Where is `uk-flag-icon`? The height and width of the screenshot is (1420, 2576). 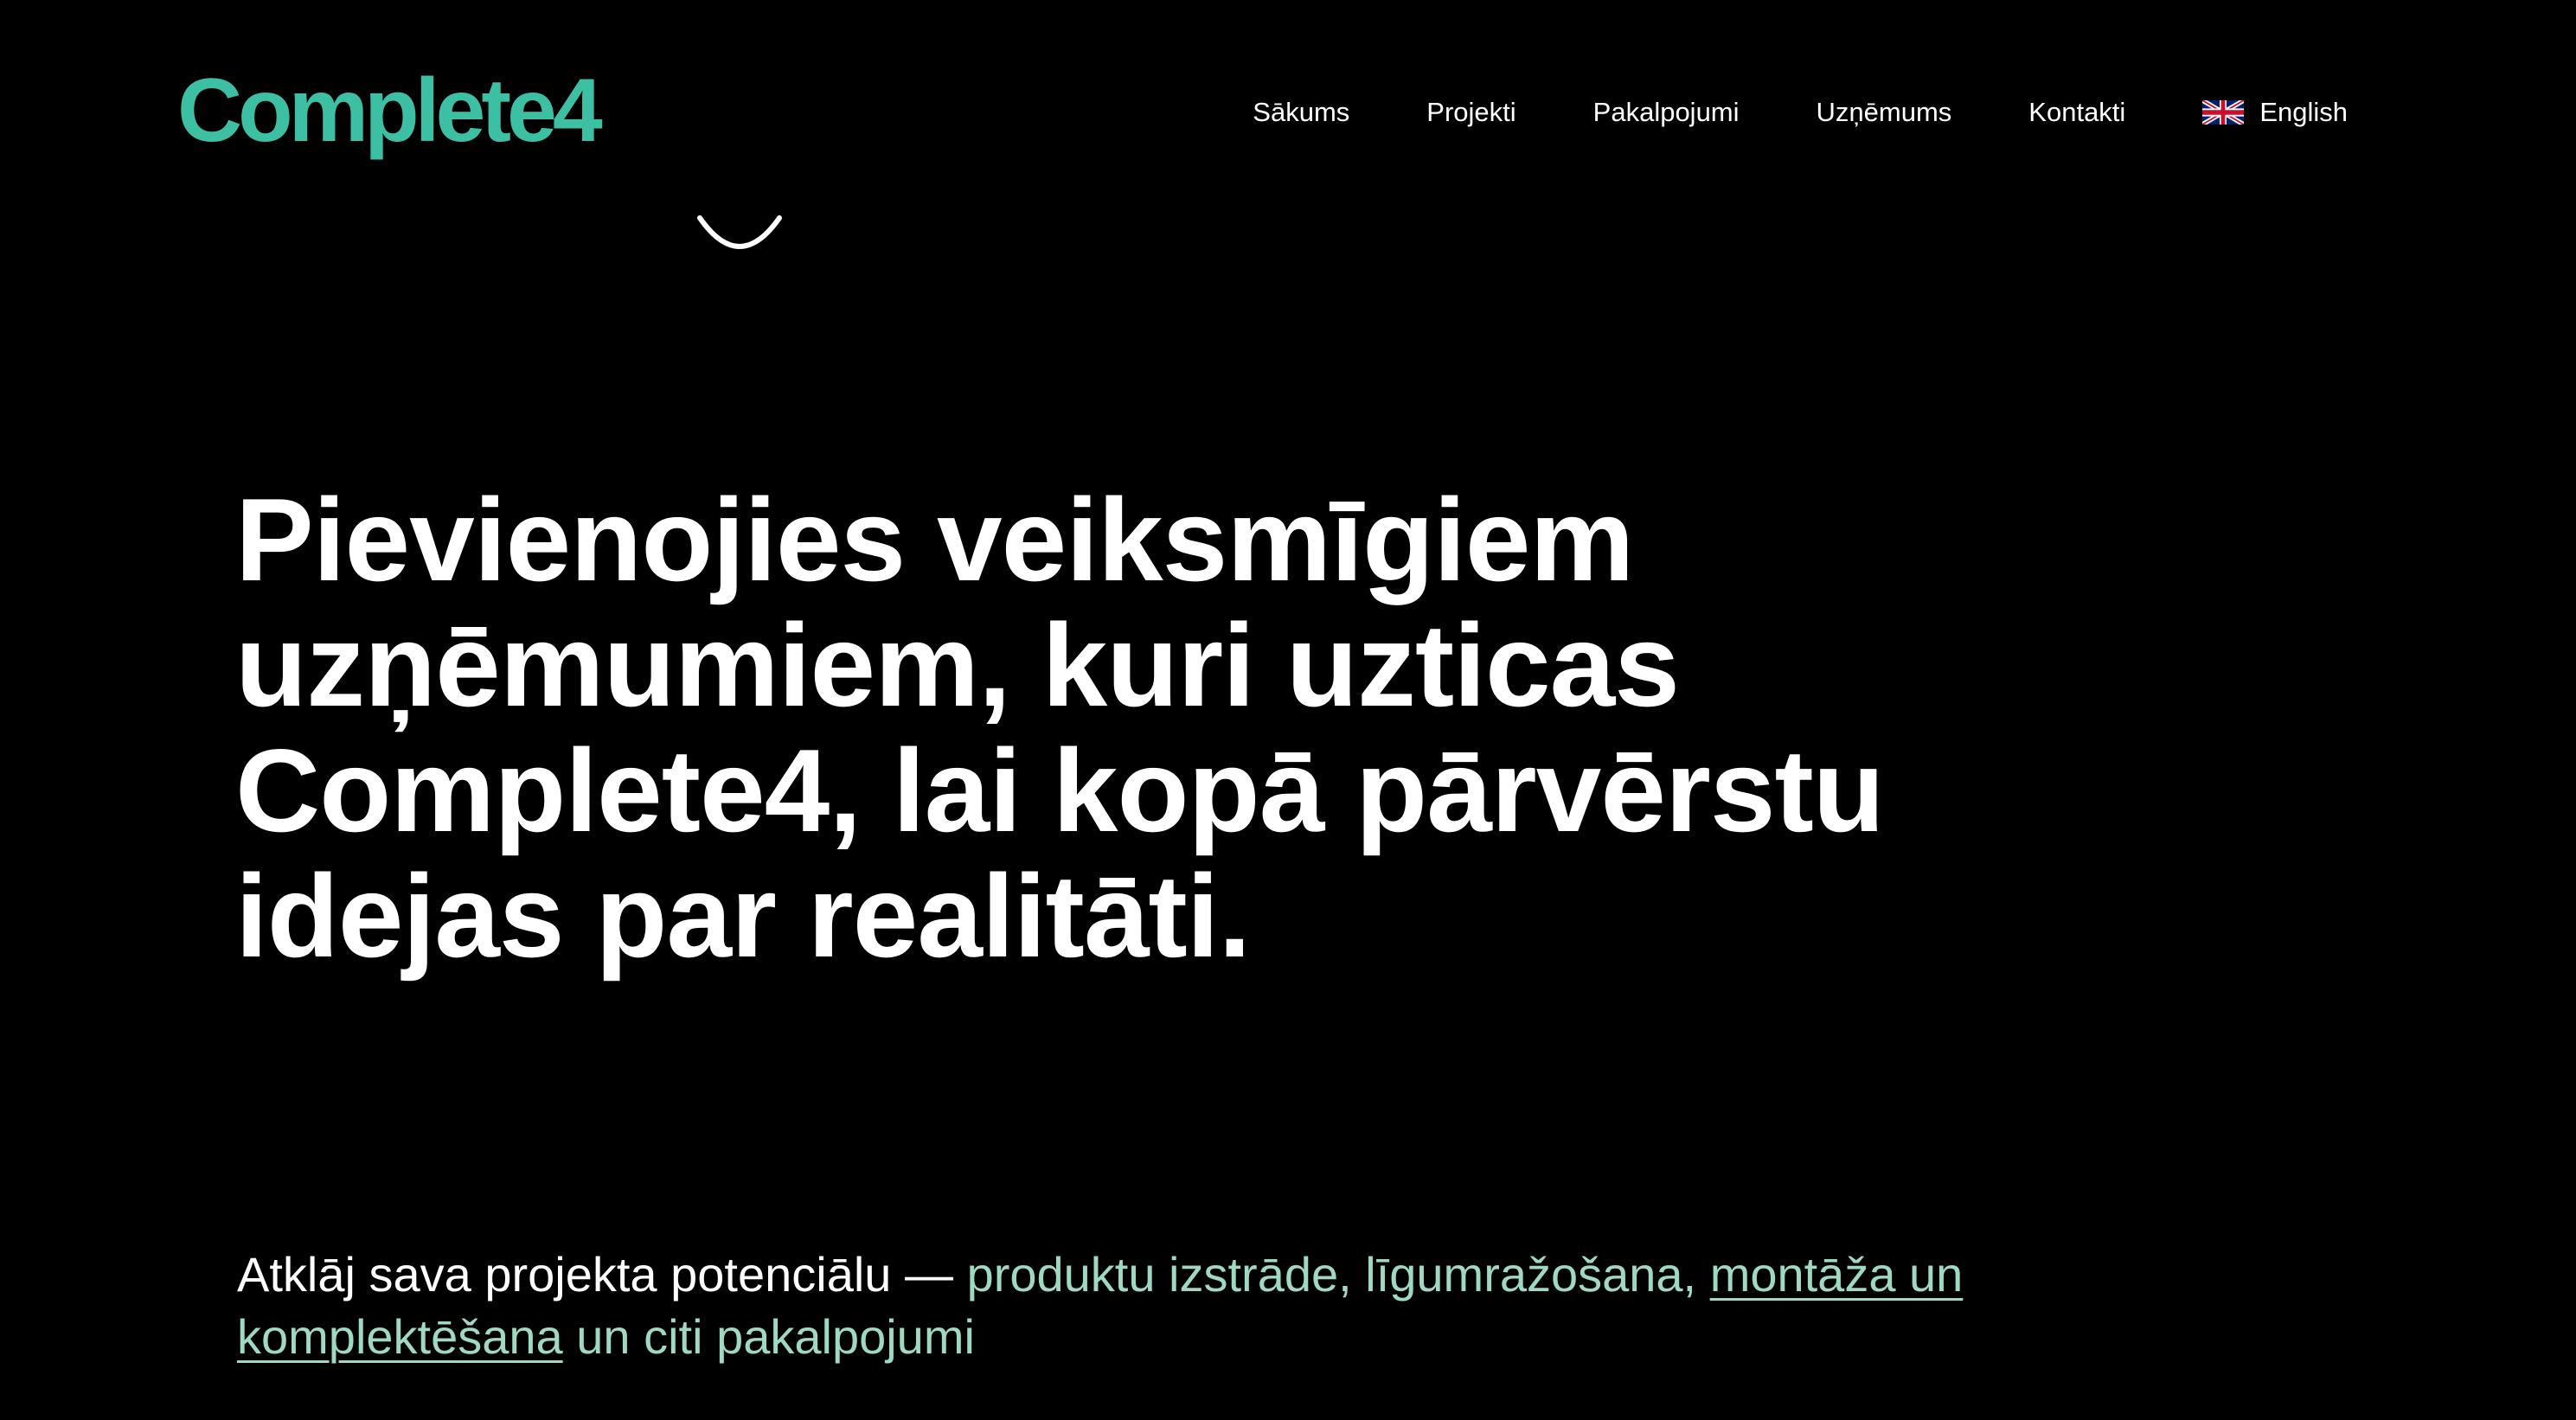
uk-flag-icon is located at coordinates (2223, 112).